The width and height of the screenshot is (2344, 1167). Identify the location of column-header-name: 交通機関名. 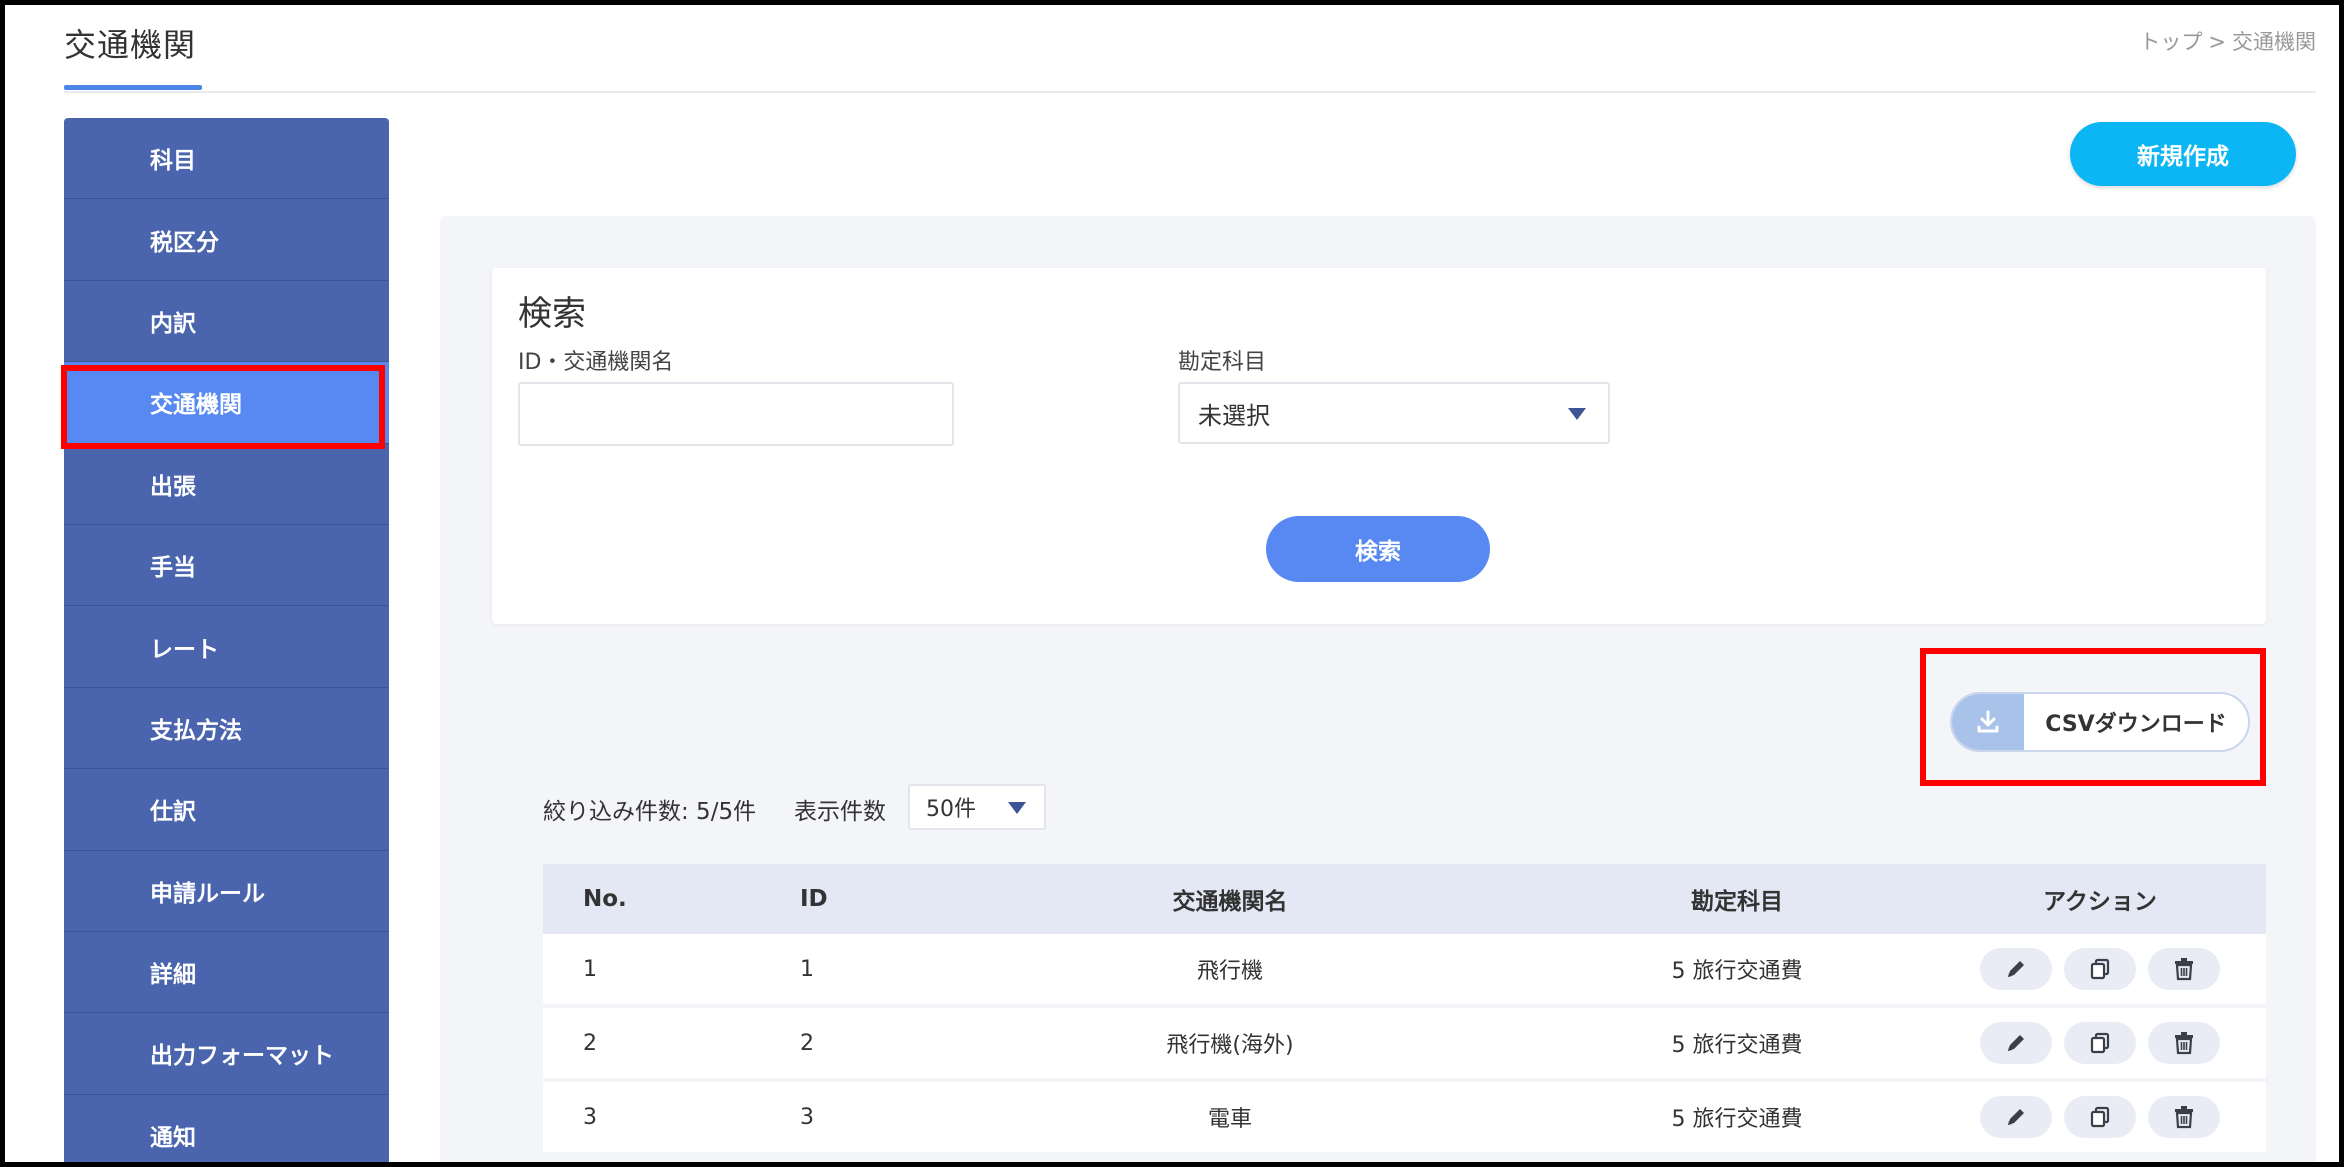
(1230, 902).